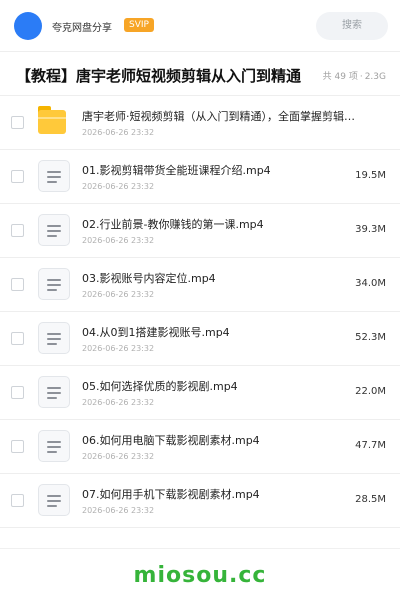 The image size is (400, 600). What do you see at coordinates (160, 386) in the screenshot?
I see `item-name: 05.如何选择优质的影视剧.mp4` at bounding box center [160, 386].